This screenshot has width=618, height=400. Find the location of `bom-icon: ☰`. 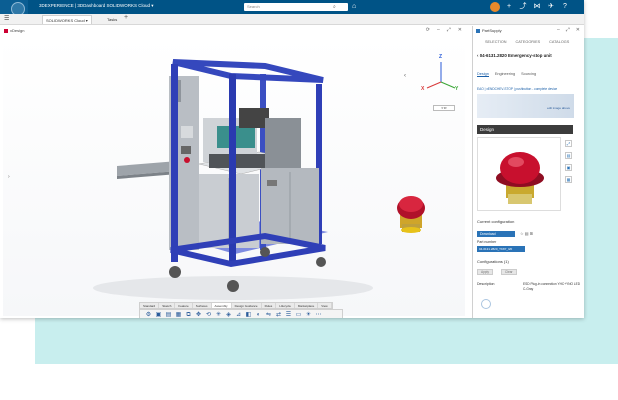

bom-icon: ☰ is located at coordinates (288, 314).